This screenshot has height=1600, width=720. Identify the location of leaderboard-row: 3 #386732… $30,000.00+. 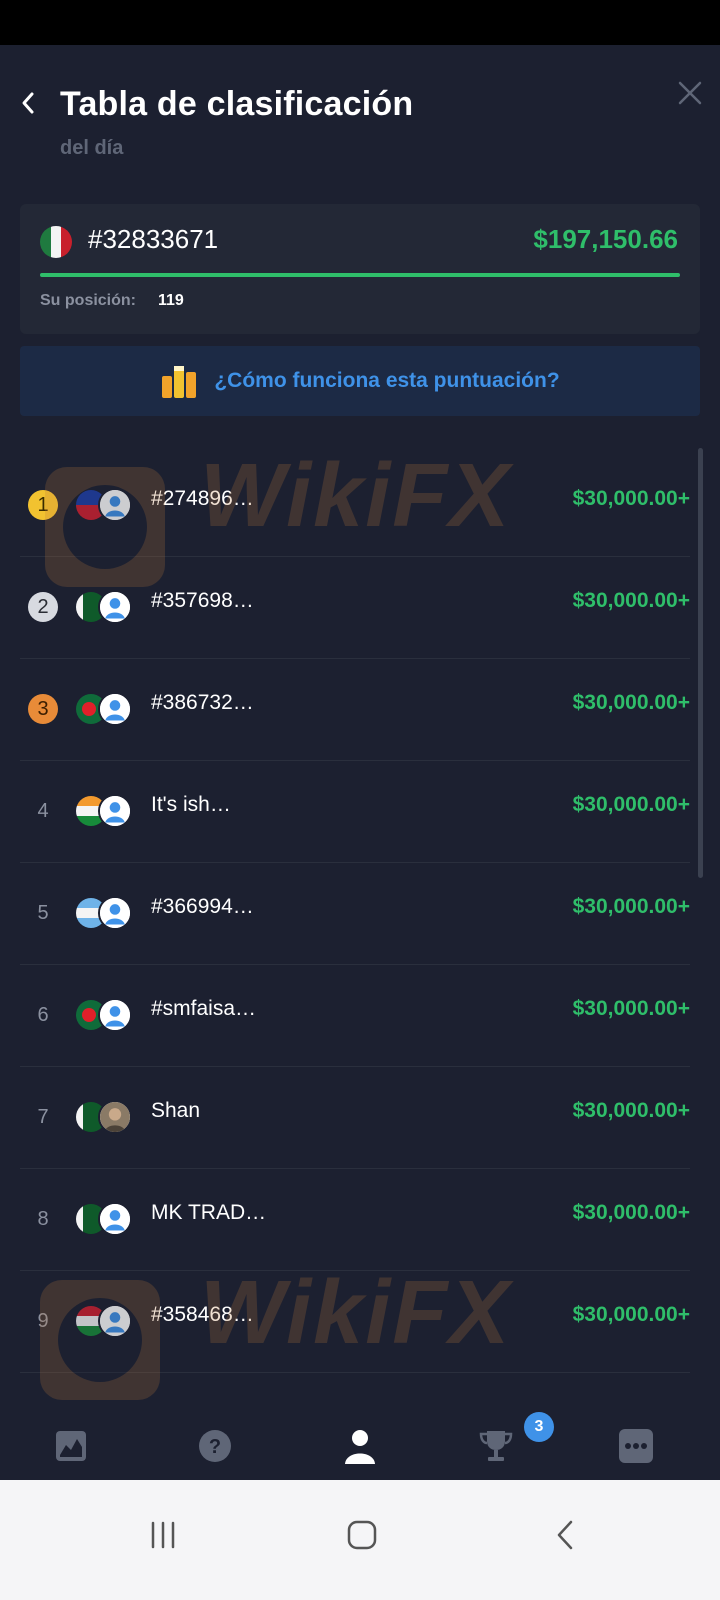
(355, 710).